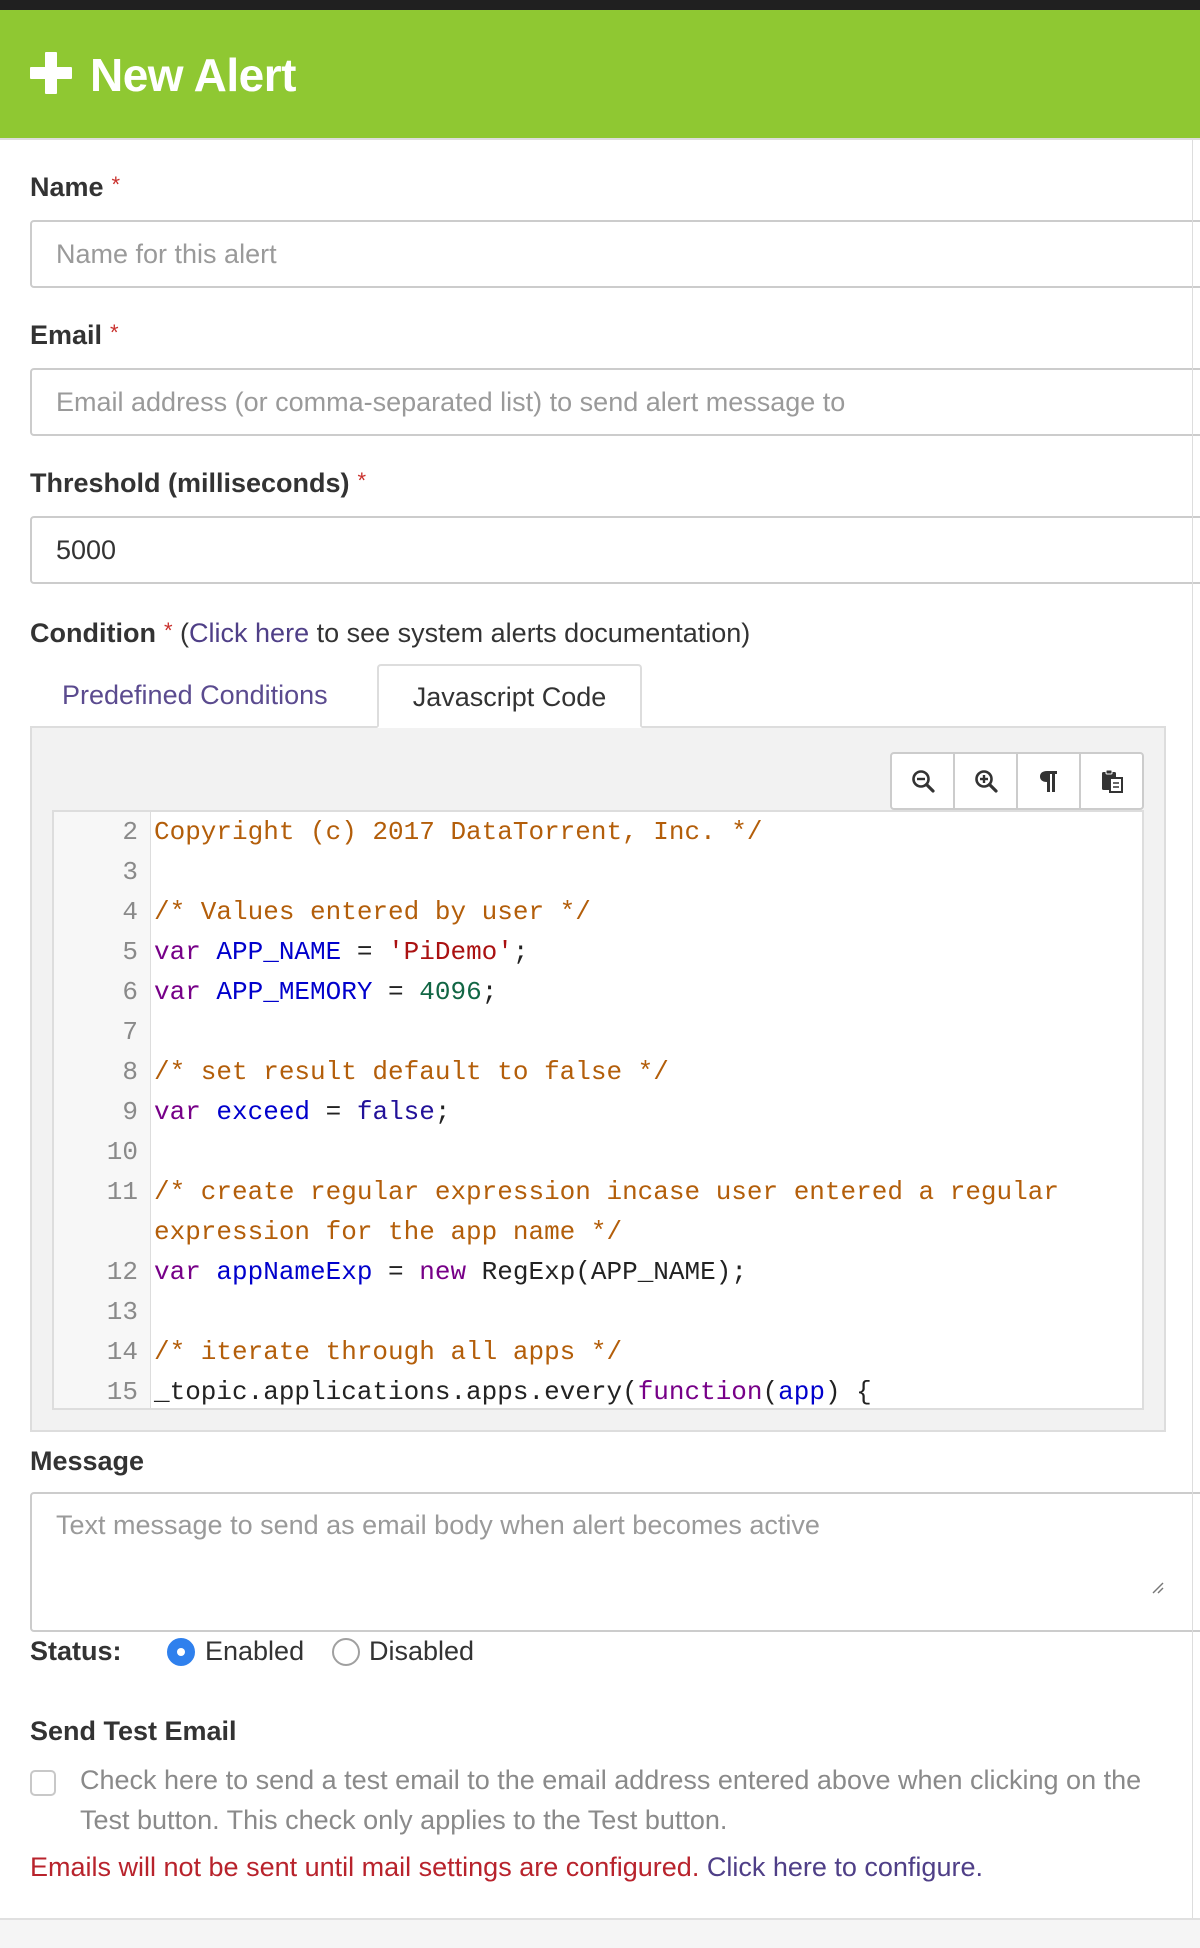  I want to click on code-line: expression for the app name */, so click(598, 1232).